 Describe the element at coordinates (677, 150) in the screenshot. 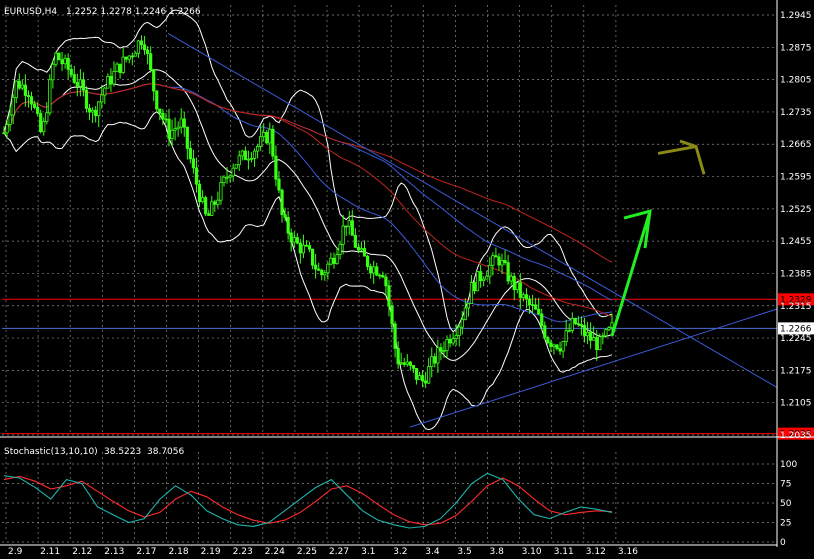

I see `forecast-arrow-olive` at that location.